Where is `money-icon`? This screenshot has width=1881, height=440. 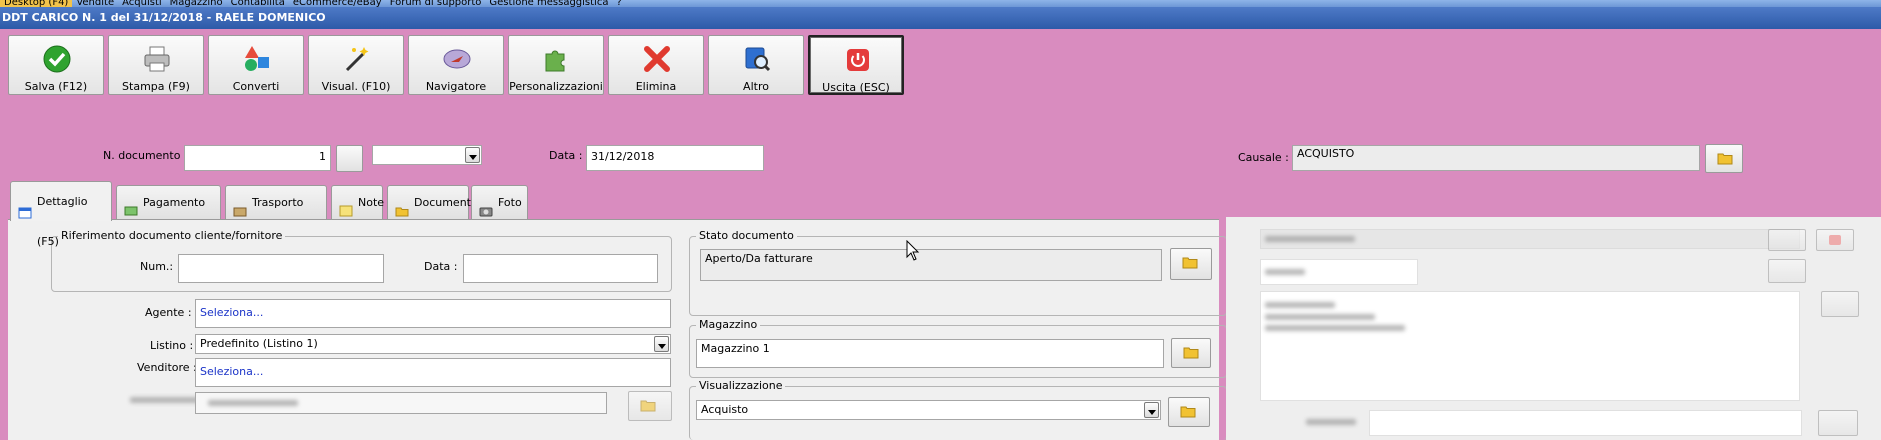 money-icon is located at coordinates (131, 206).